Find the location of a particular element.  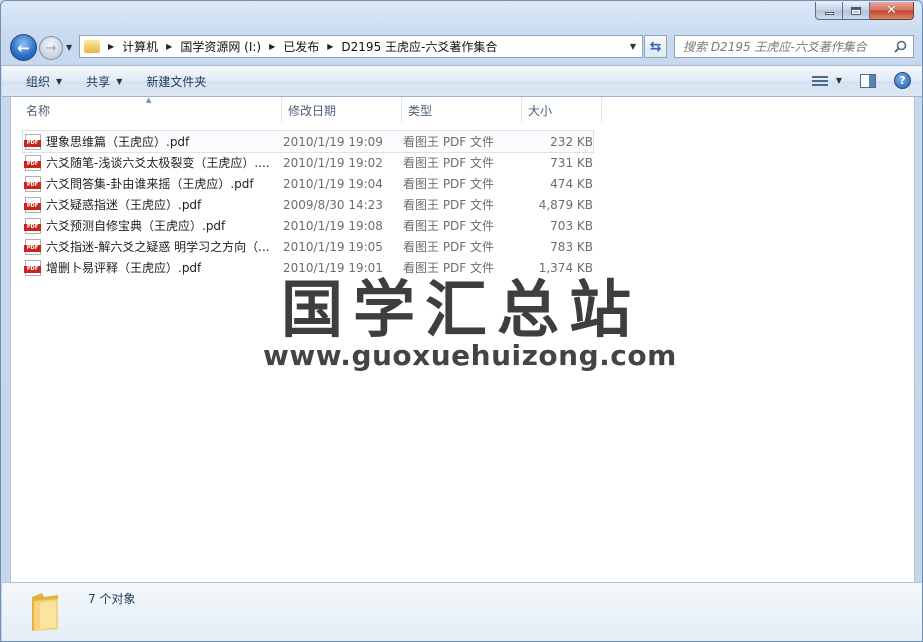

details-pane: 7 个对象 is located at coordinates (462, 611).